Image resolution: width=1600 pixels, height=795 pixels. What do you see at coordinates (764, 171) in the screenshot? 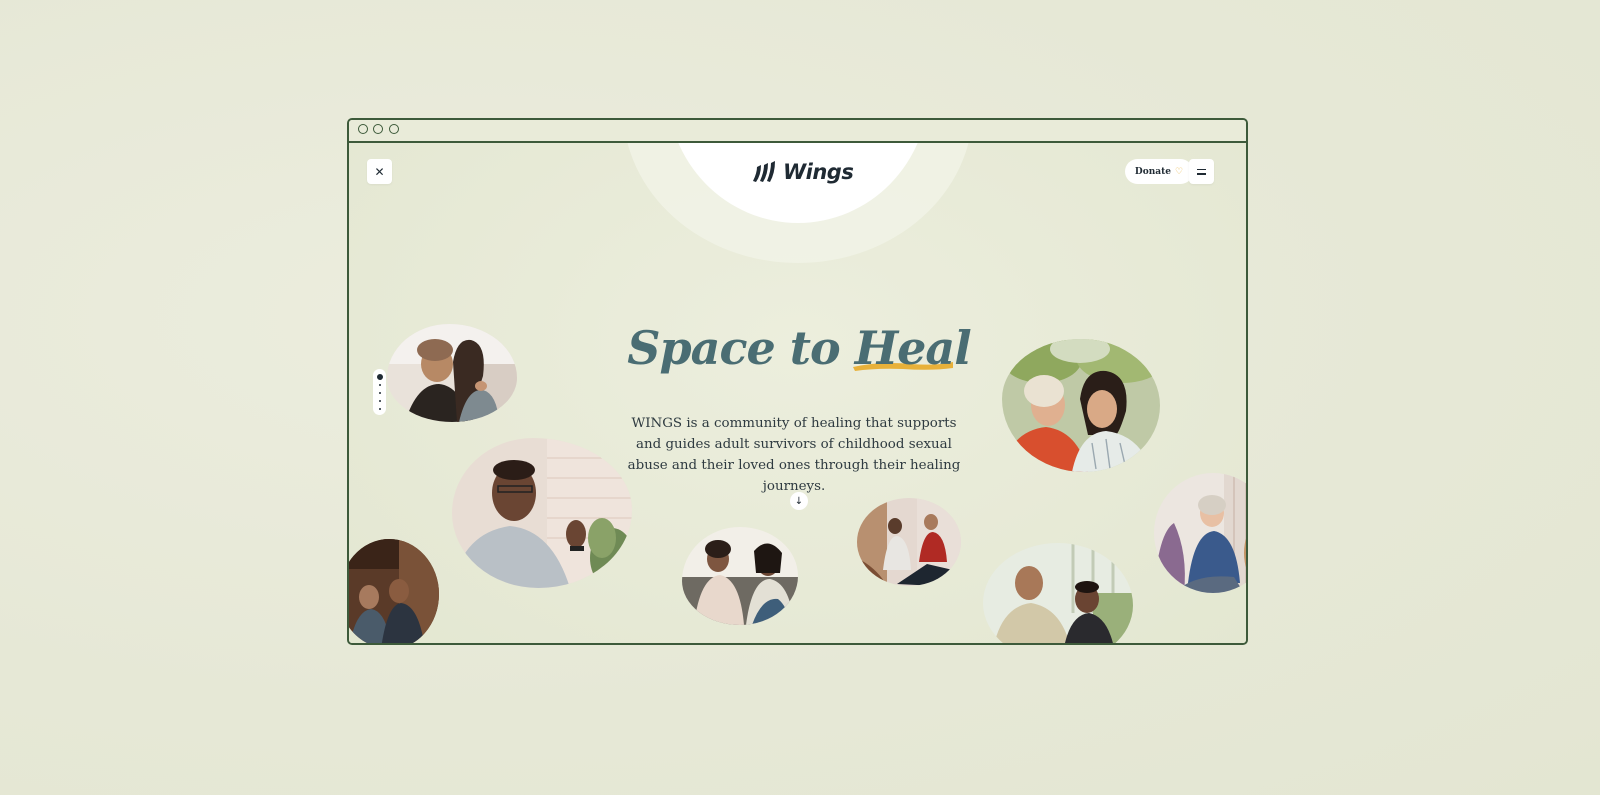
I see `wings-logo-icon` at bounding box center [764, 171].